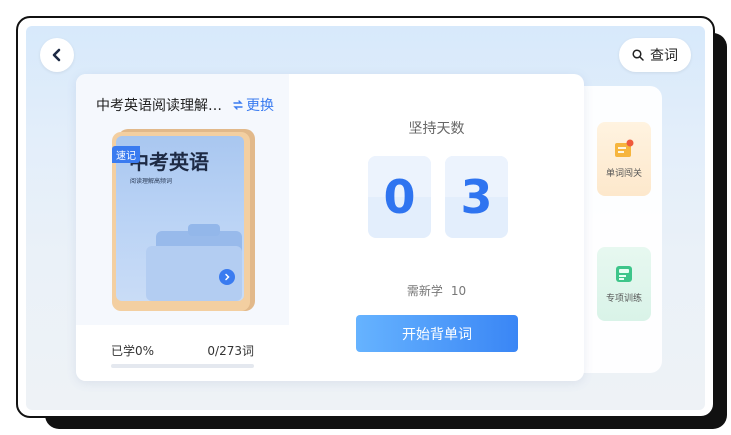 The width and height of the screenshot is (731, 435). Describe the element at coordinates (260, 106) in the screenshot. I see `switch-book-label: 更换` at that location.